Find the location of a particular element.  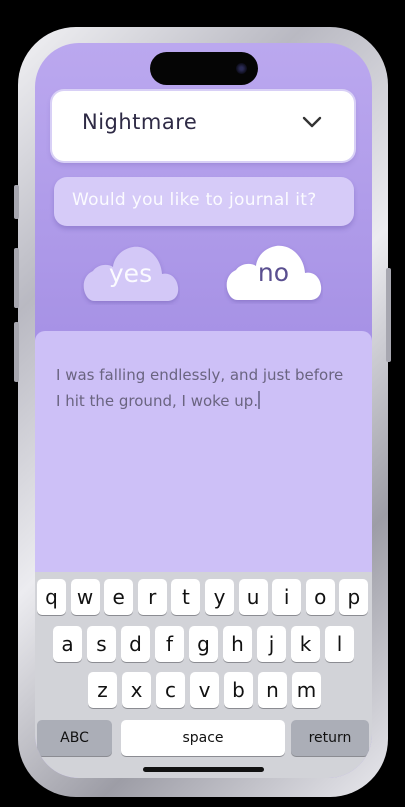

key-g: g is located at coordinates (203, 644).